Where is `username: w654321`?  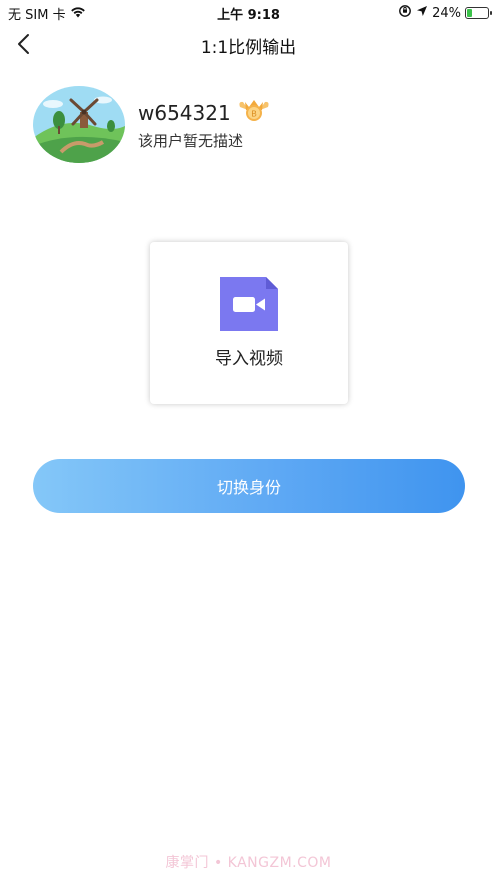 username: w654321 is located at coordinates (184, 113).